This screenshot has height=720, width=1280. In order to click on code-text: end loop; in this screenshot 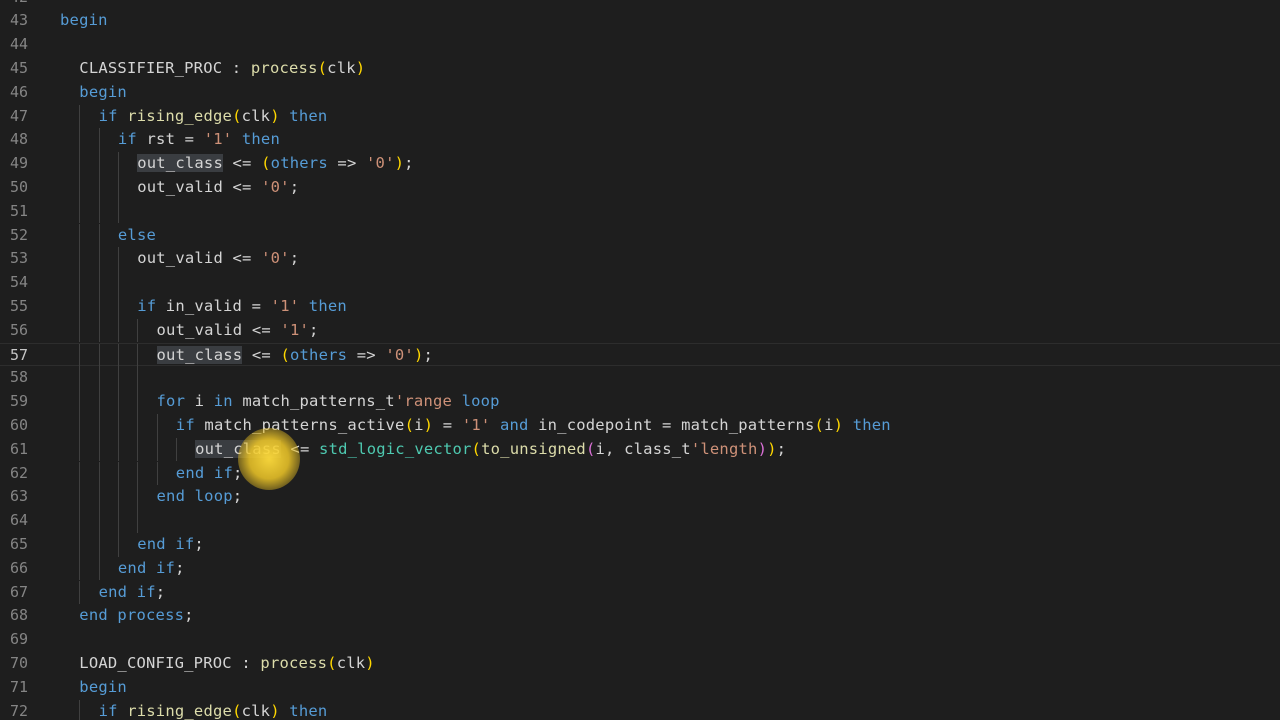, I will do `click(200, 497)`.